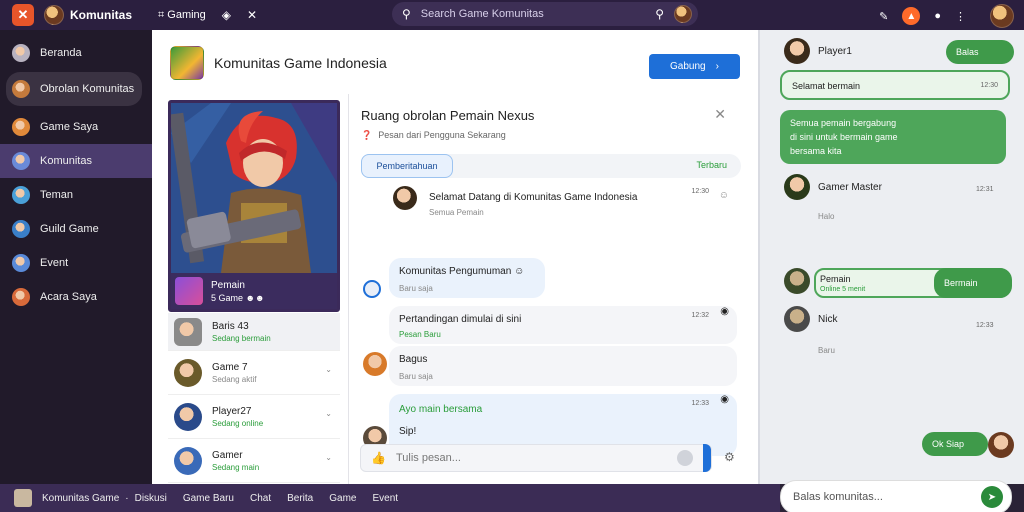 The width and height of the screenshot is (1024, 512). What do you see at coordinates (717, 66) in the screenshot?
I see `chevron-right-icon: ›` at bounding box center [717, 66].